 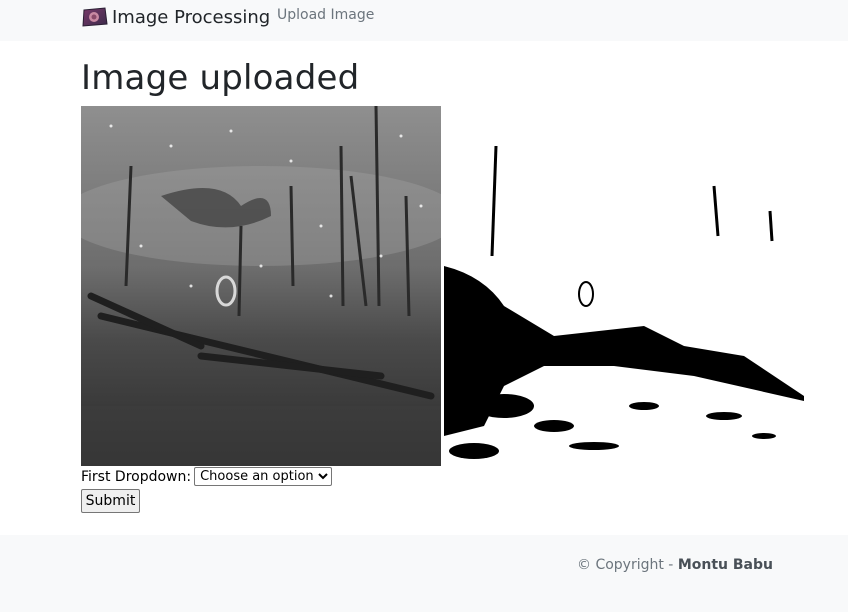 I want to click on copyright-author: Montu Babu, so click(x=725, y=565).